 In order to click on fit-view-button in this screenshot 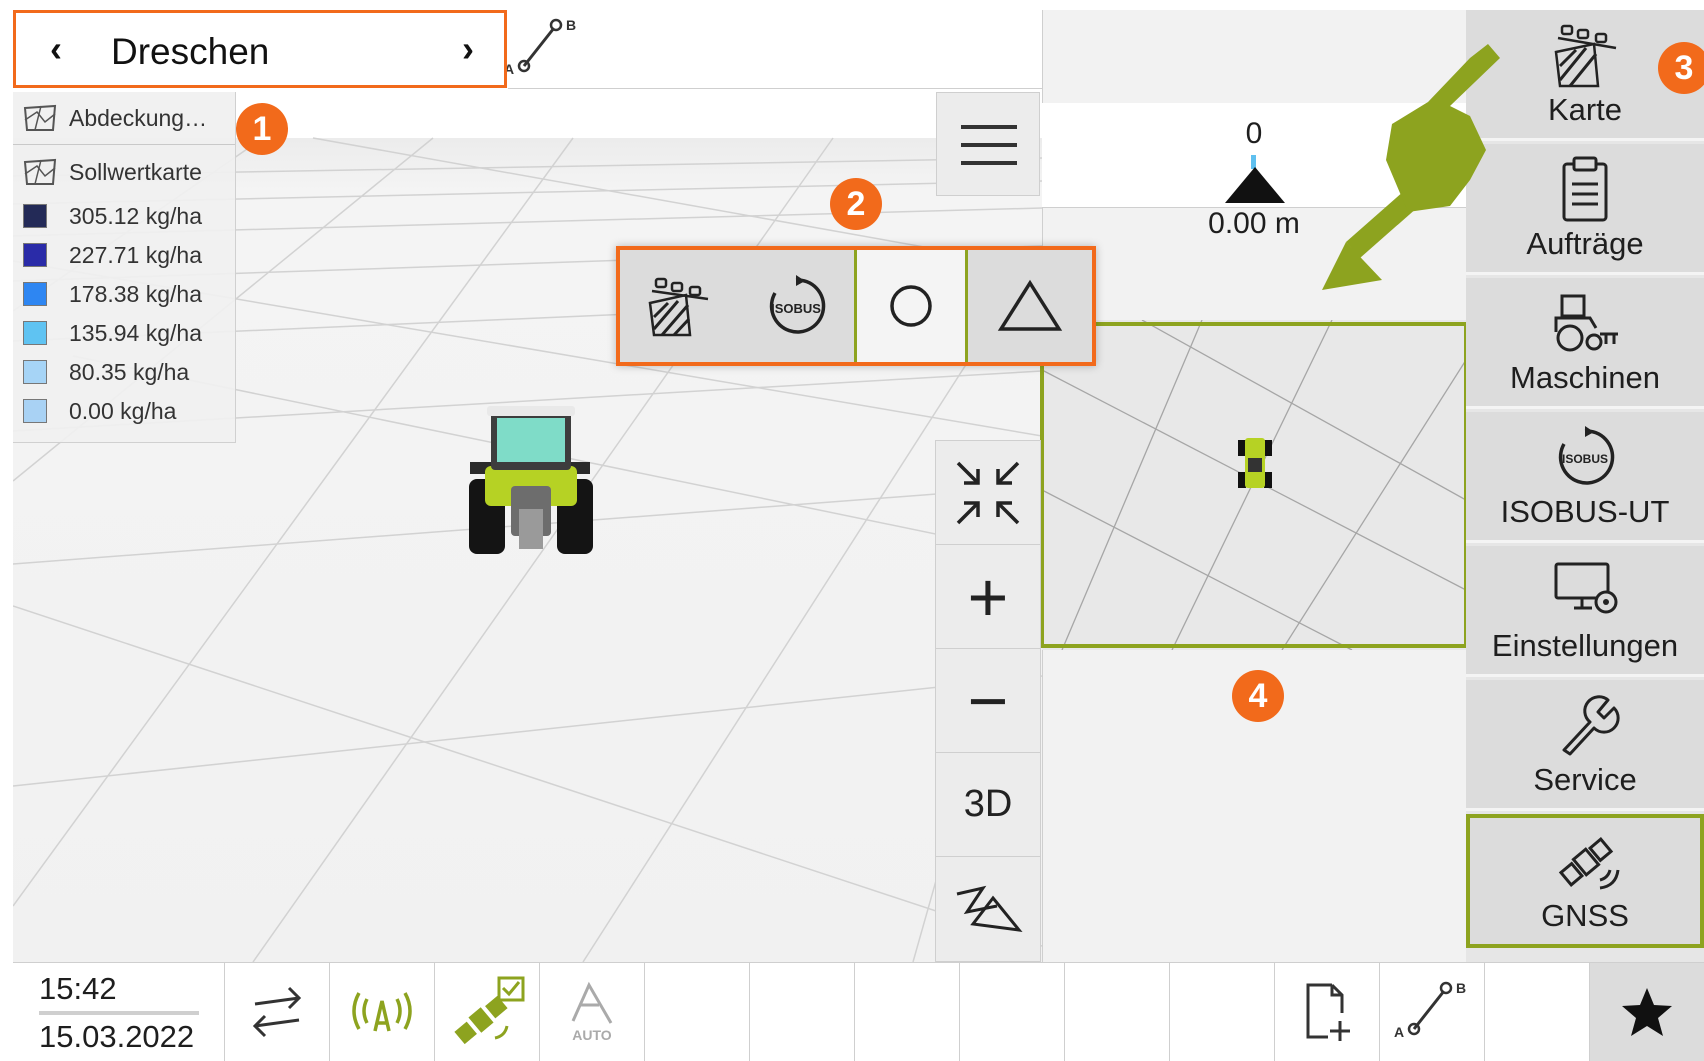, I will do `click(988, 493)`.